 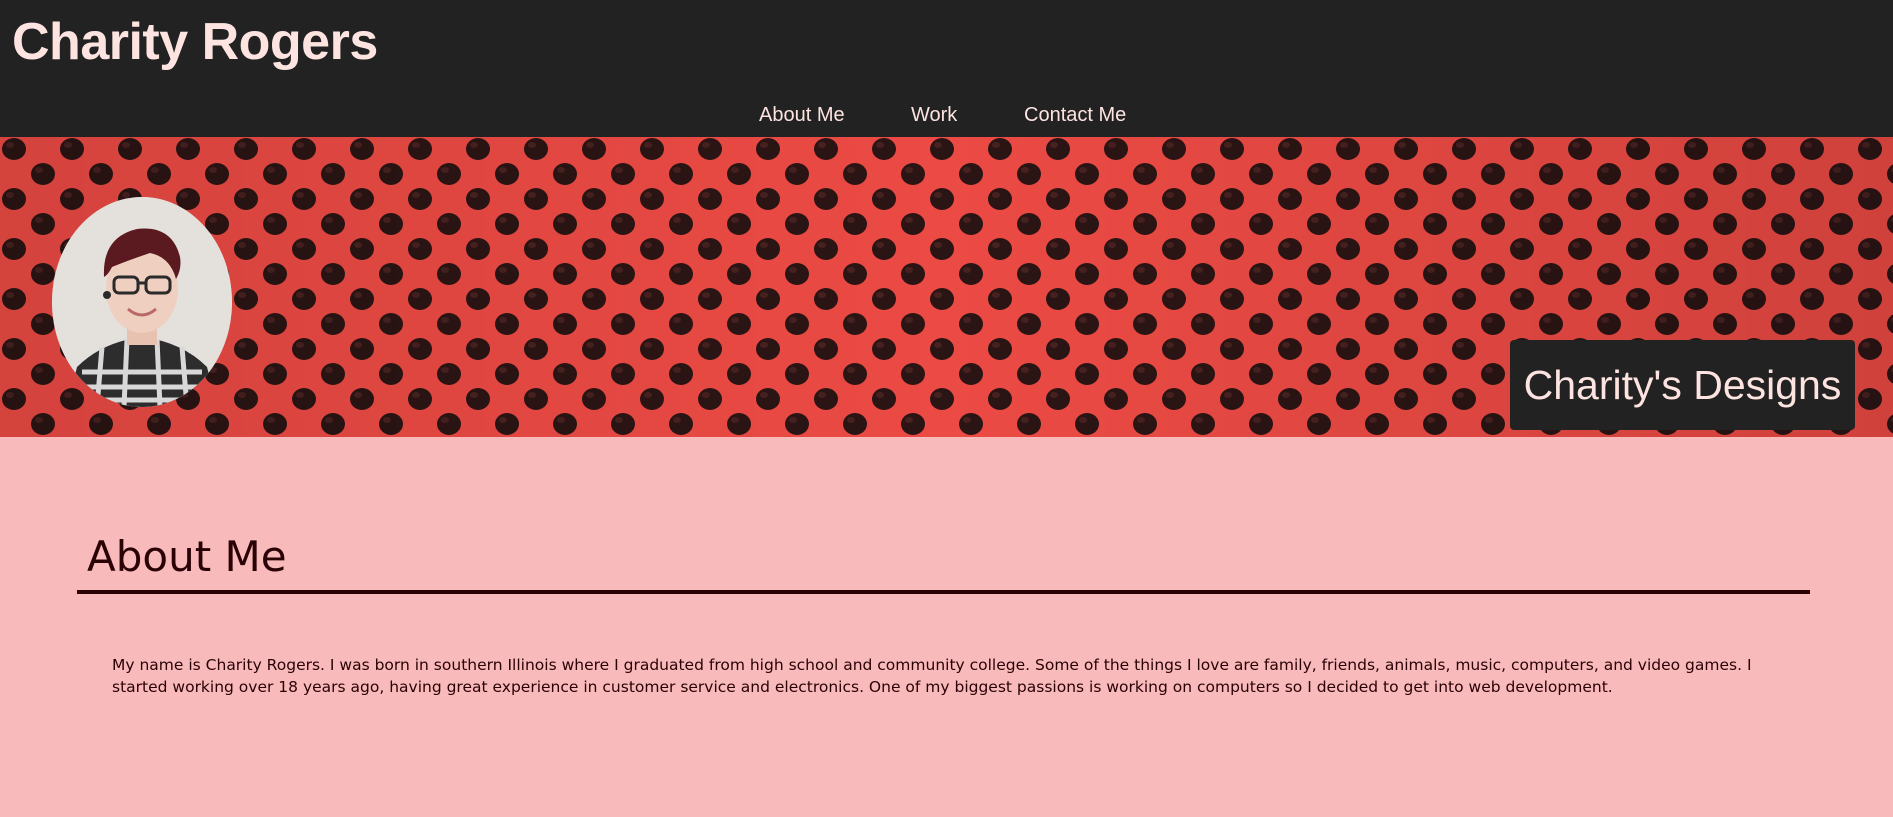 What do you see at coordinates (943, 592) in the screenshot?
I see `about-divider` at bounding box center [943, 592].